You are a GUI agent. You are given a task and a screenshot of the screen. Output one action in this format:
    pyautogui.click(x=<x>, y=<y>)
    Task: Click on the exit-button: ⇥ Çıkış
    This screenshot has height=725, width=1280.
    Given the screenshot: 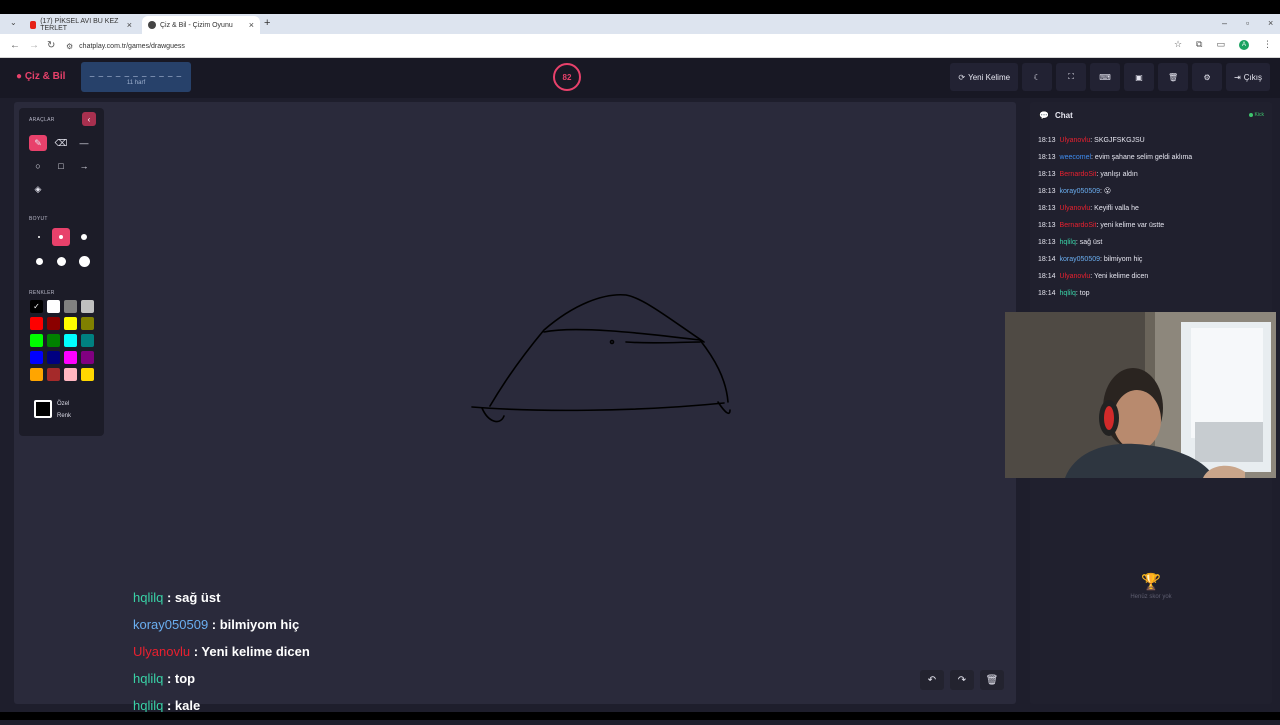 What is the action you would take?
    pyautogui.click(x=1248, y=77)
    